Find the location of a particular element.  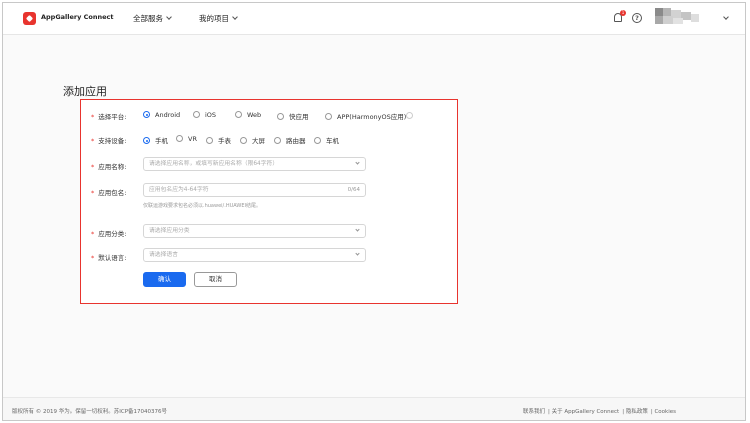

device-option-vr: VR is located at coordinates (186, 139).